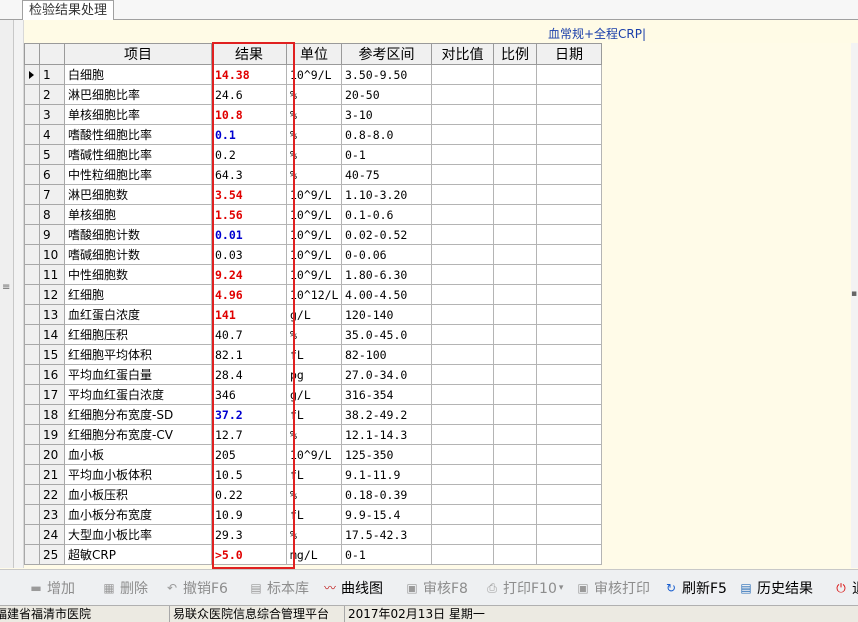 Image resolution: width=858 pixels, height=622 pixels. What do you see at coordinates (386, 54) in the screenshot?
I see `column-header-reference: 参考区间` at bounding box center [386, 54].